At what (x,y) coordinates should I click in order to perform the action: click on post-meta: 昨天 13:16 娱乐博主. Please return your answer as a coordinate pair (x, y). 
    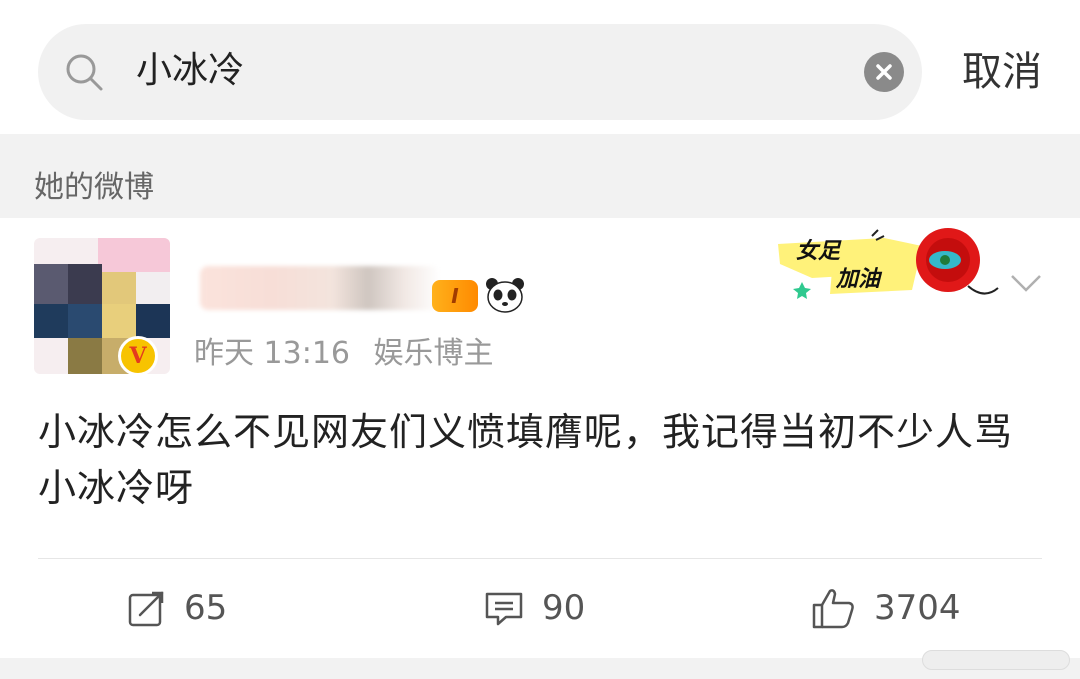
    Looking at the image, I should click on (351, 354).